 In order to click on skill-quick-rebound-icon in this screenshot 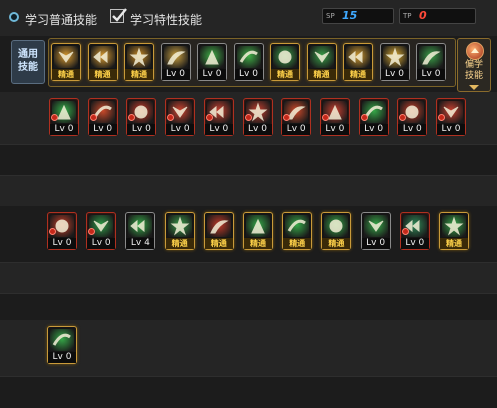, I will do `click(102, 57)`.